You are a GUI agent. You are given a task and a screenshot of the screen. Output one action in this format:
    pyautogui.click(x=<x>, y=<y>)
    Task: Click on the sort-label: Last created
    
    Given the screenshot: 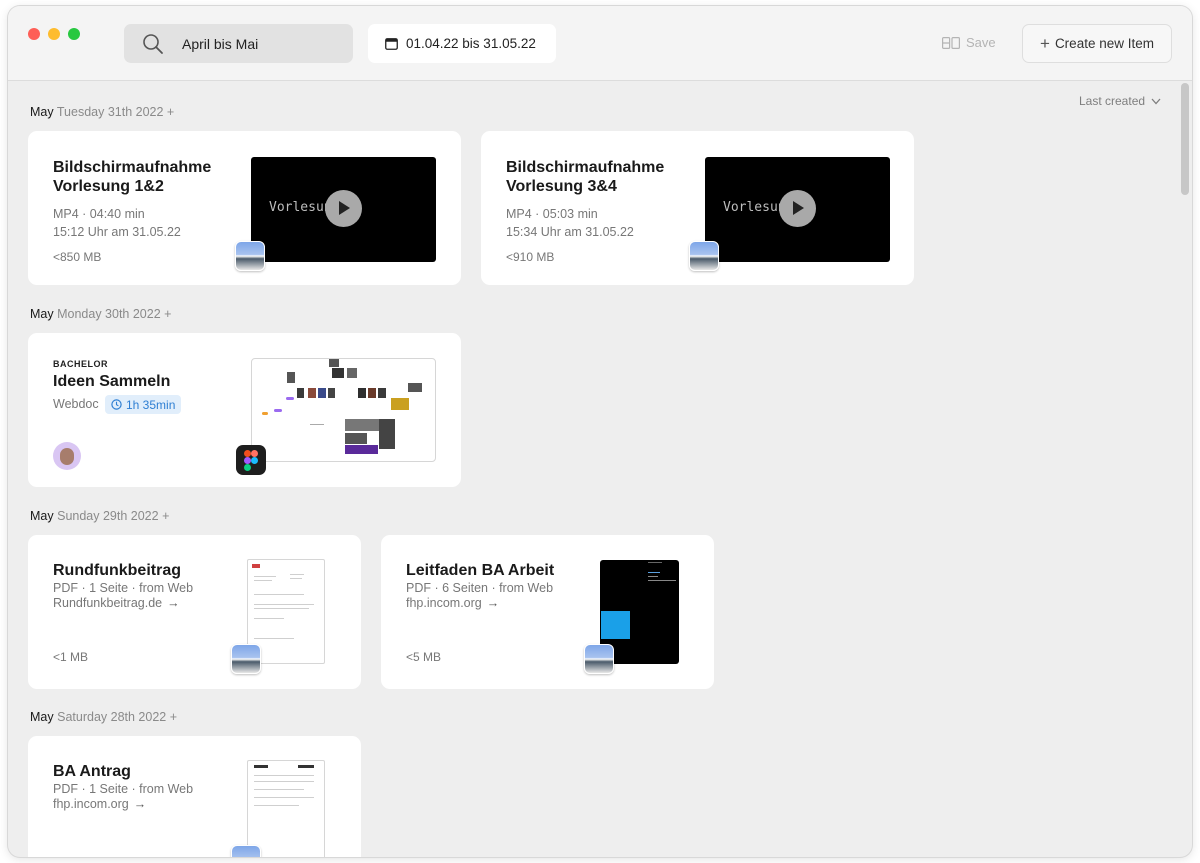 What is the action you would take?
    pyautogui.click(x=1112, y=101)
    